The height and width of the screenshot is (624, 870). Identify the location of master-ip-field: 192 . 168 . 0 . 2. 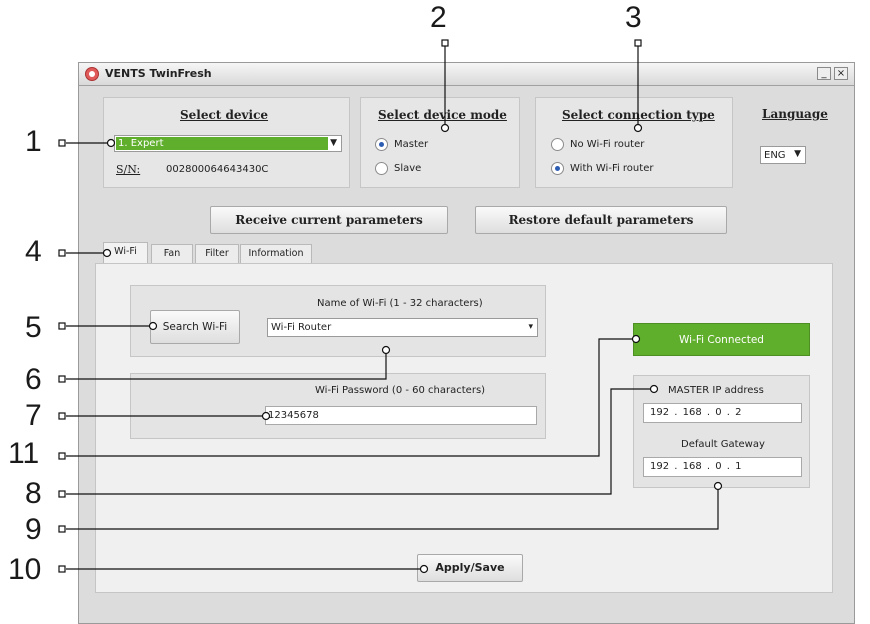
(722, 413).